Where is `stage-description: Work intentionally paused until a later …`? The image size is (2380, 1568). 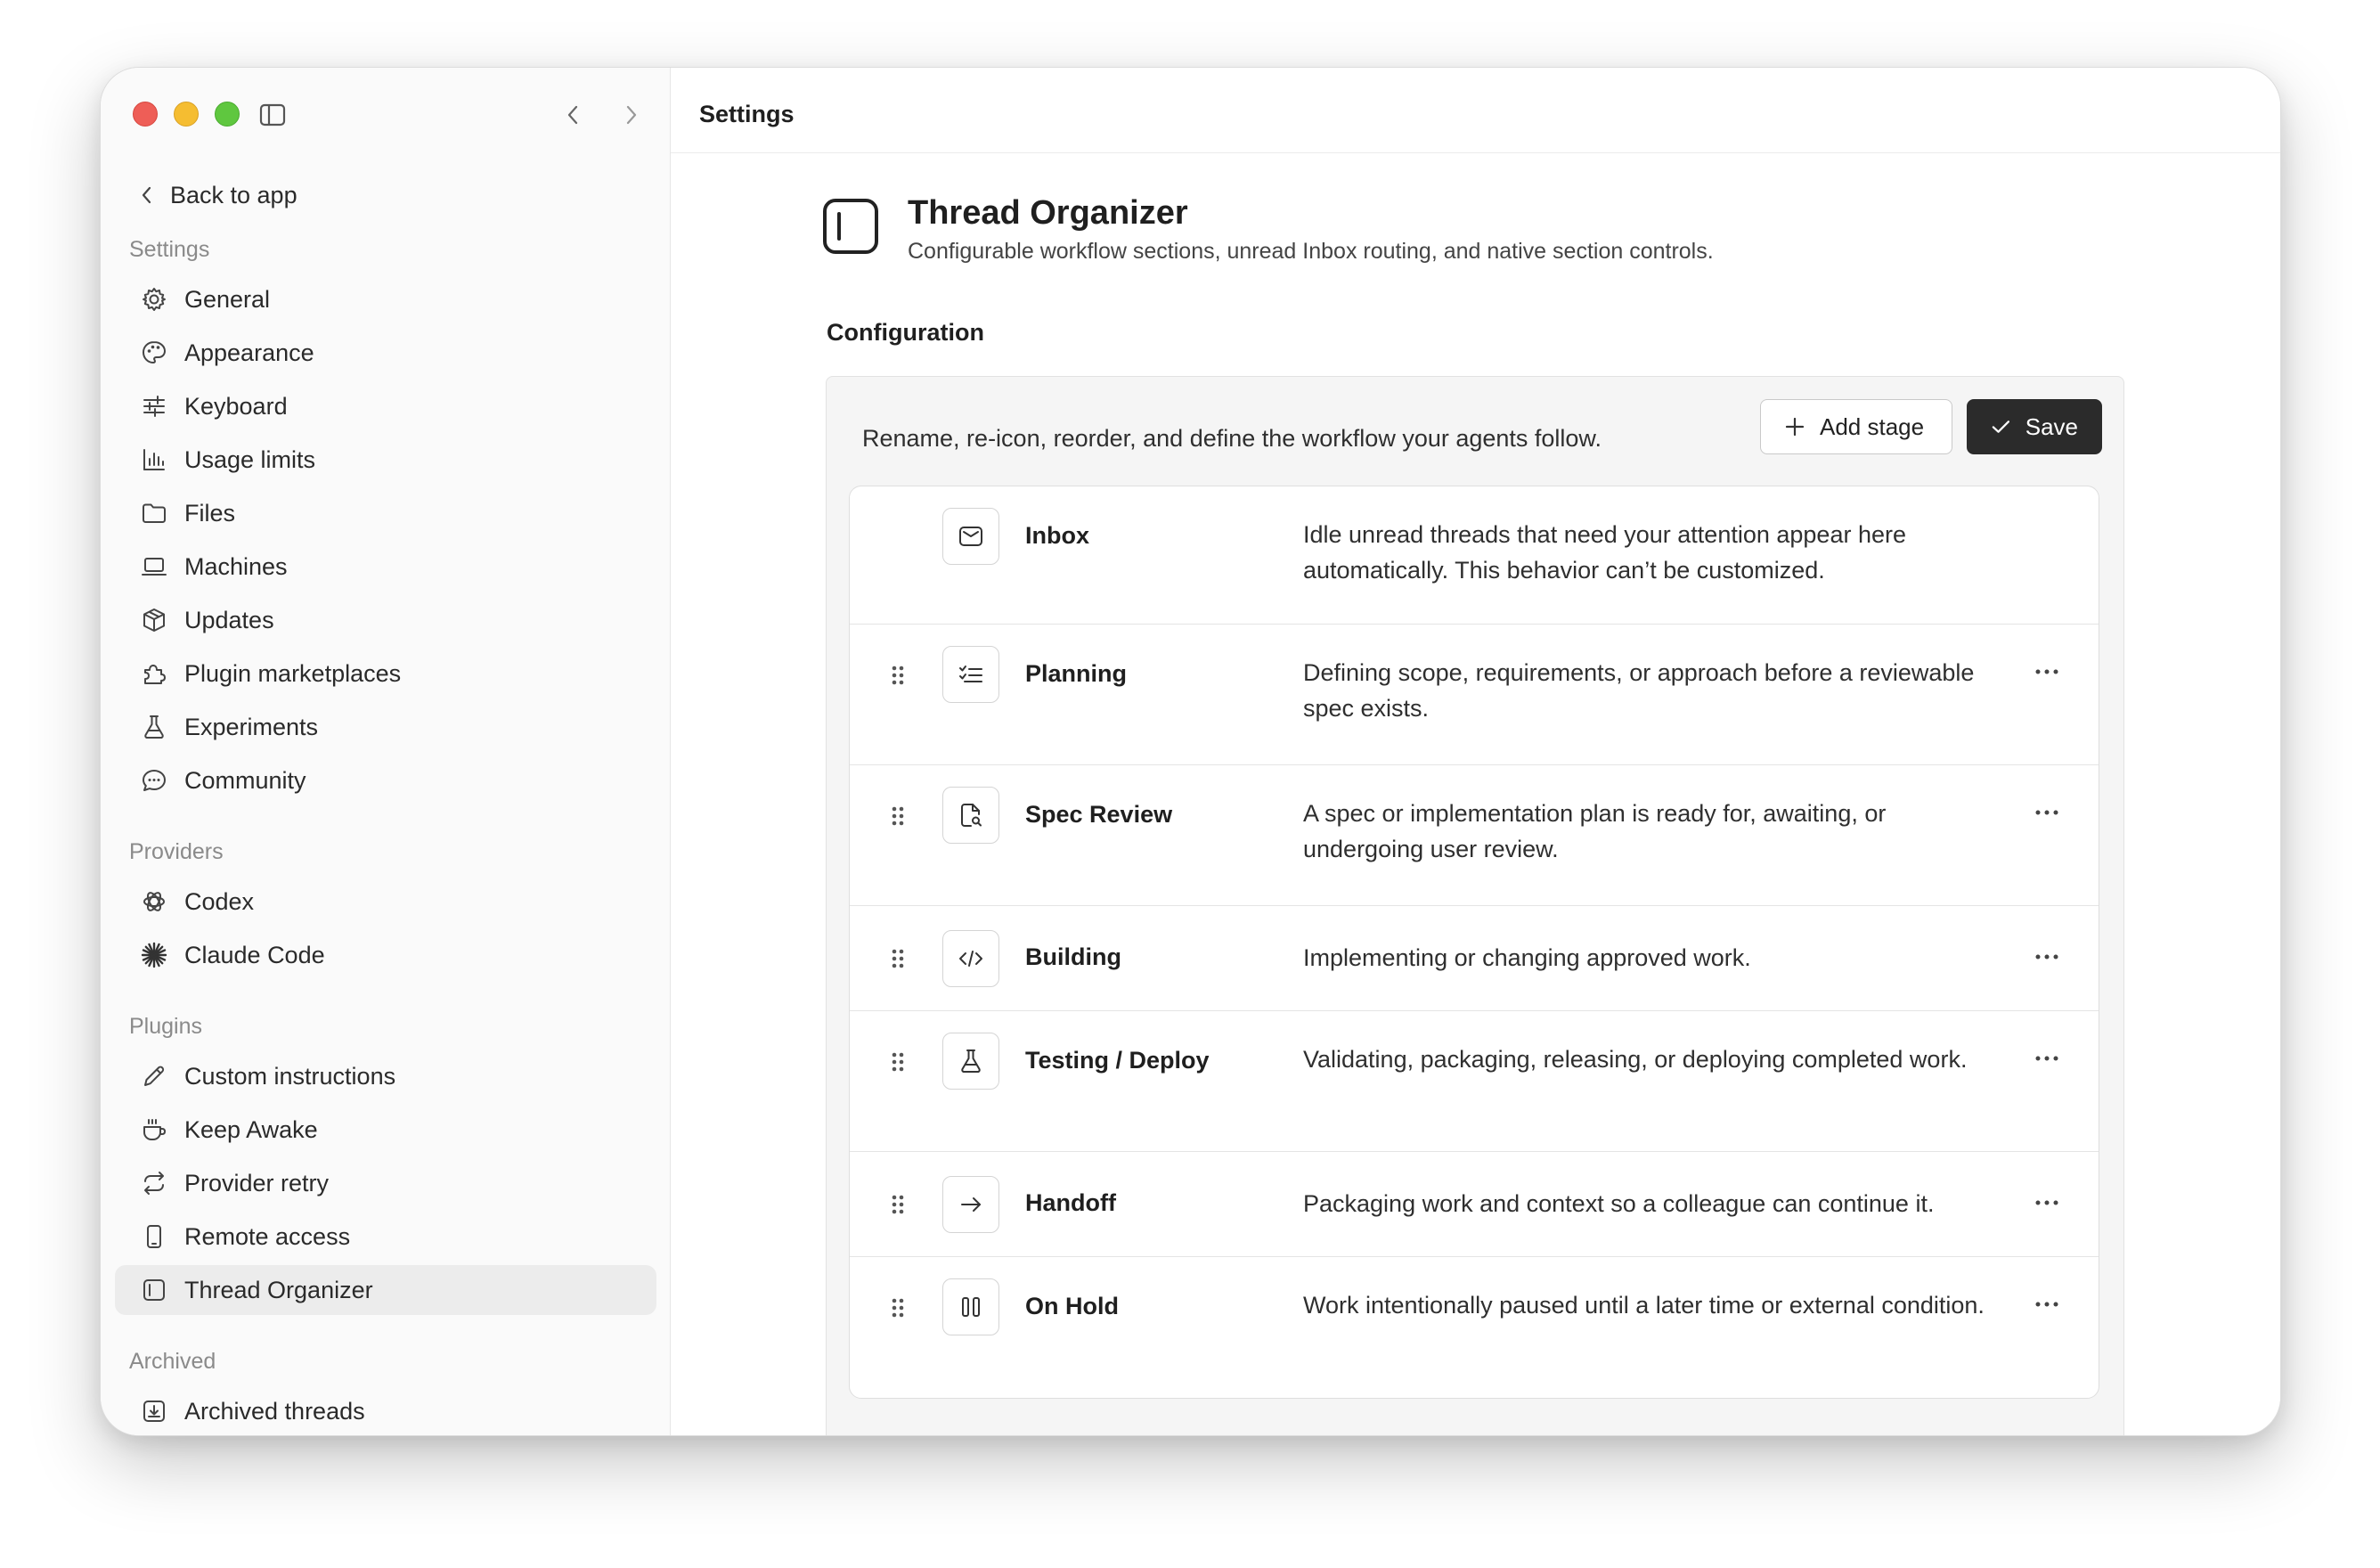 stage-description: Work intentionally paused until a later … is located at coordinates (1644, 1305).